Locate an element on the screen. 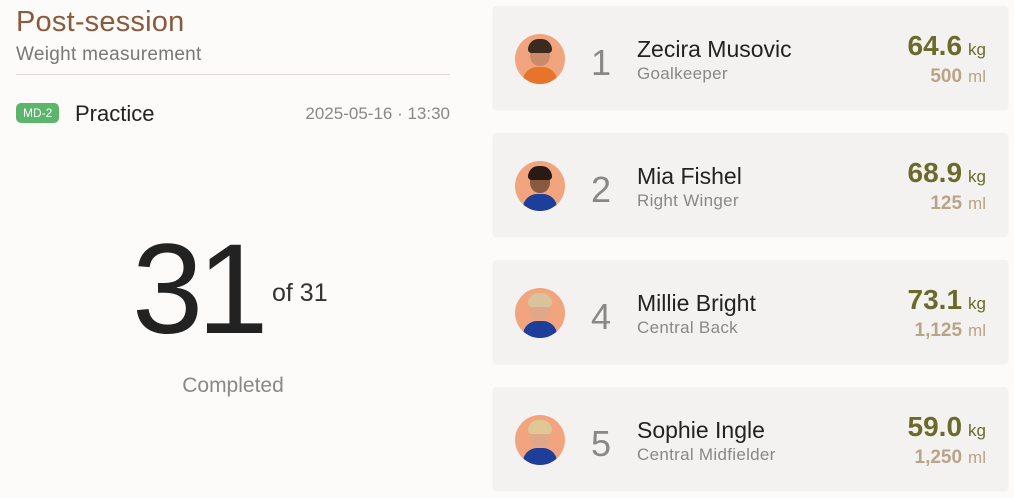 This screenshot has height=498, width=1014. player-weight: 59.0 kg is located at coordinates (947, 427).